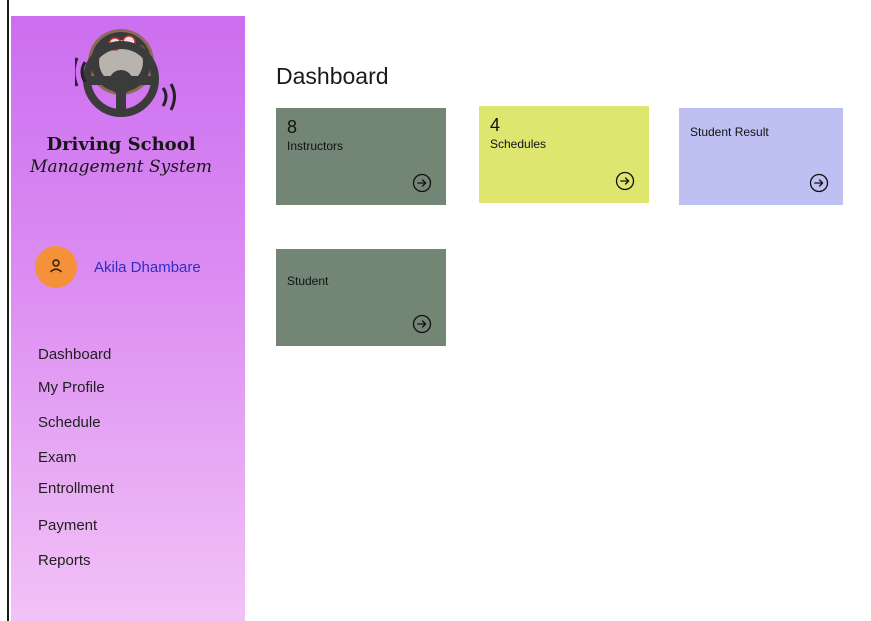  I want to click on brand-line-1: Driving School, so click(121, 144).